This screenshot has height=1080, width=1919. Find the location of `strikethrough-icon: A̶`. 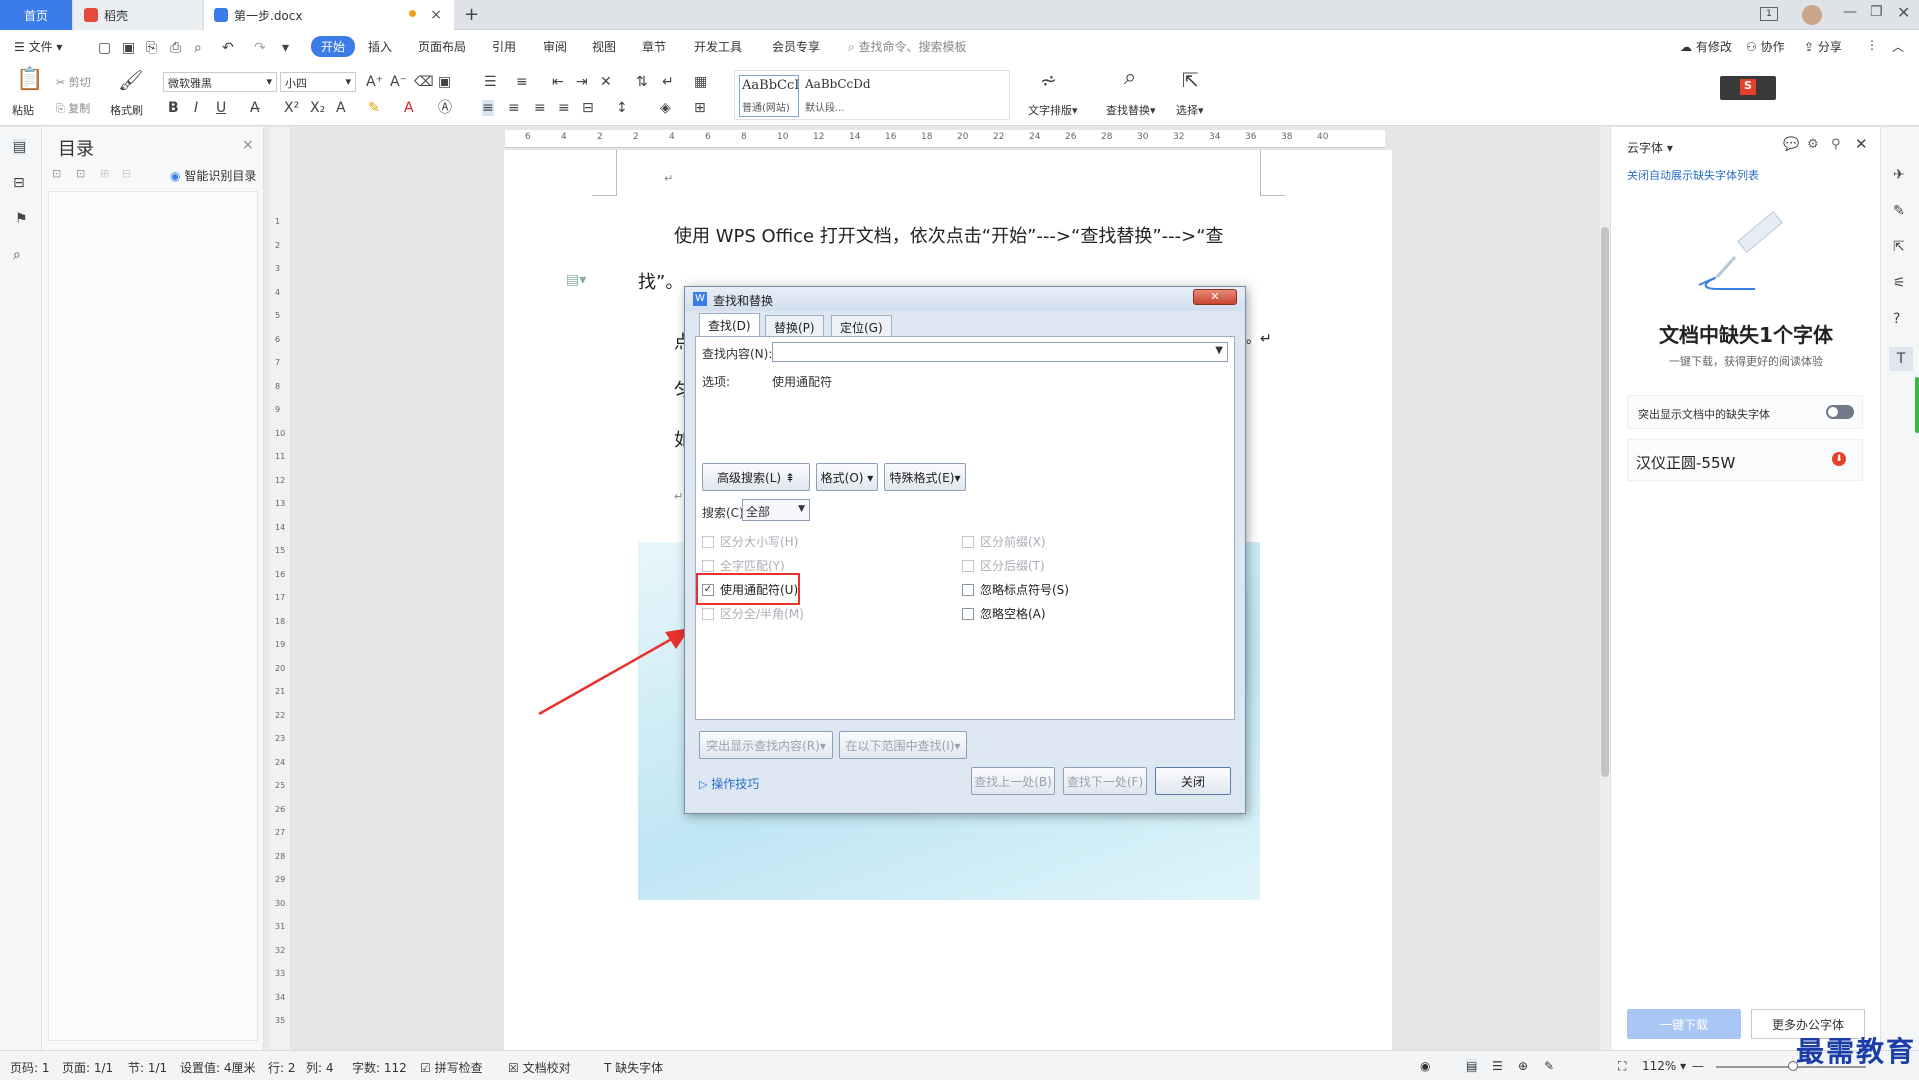

strikethrough-icon: A̶ is located at coordinates (255, 108).